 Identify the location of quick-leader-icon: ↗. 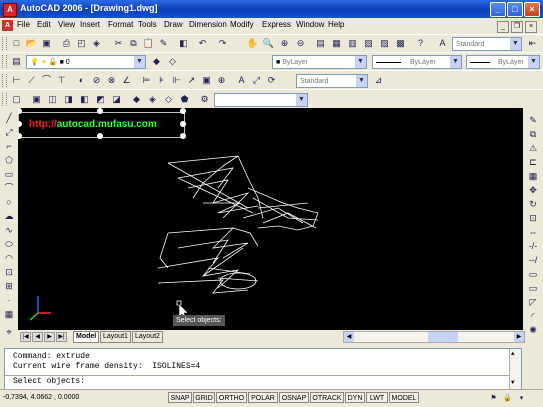
(191, 80).